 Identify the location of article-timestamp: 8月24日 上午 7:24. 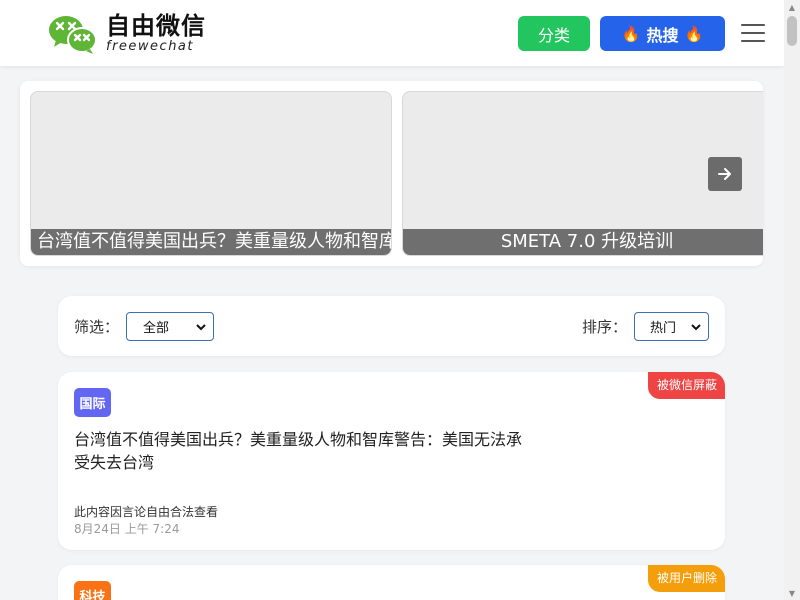
(127, 529).